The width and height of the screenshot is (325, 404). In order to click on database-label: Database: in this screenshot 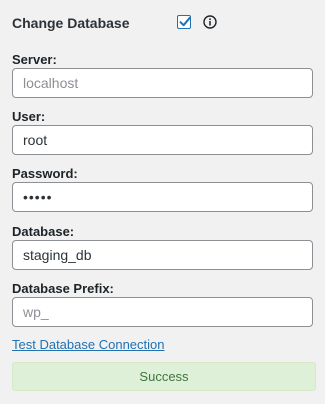, I will do `click(43, 231)`.